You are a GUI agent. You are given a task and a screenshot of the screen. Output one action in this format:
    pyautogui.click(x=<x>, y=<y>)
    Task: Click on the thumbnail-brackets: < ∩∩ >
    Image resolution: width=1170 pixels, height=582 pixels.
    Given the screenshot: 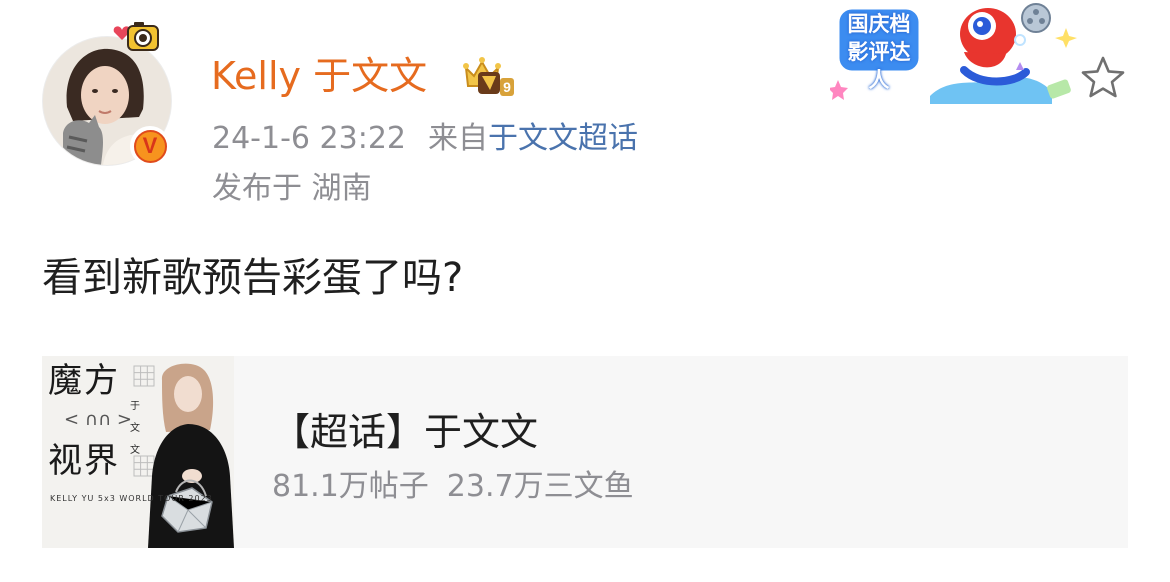 What is the action you would take?
    pyautogui.click(x=98, y=419)
    